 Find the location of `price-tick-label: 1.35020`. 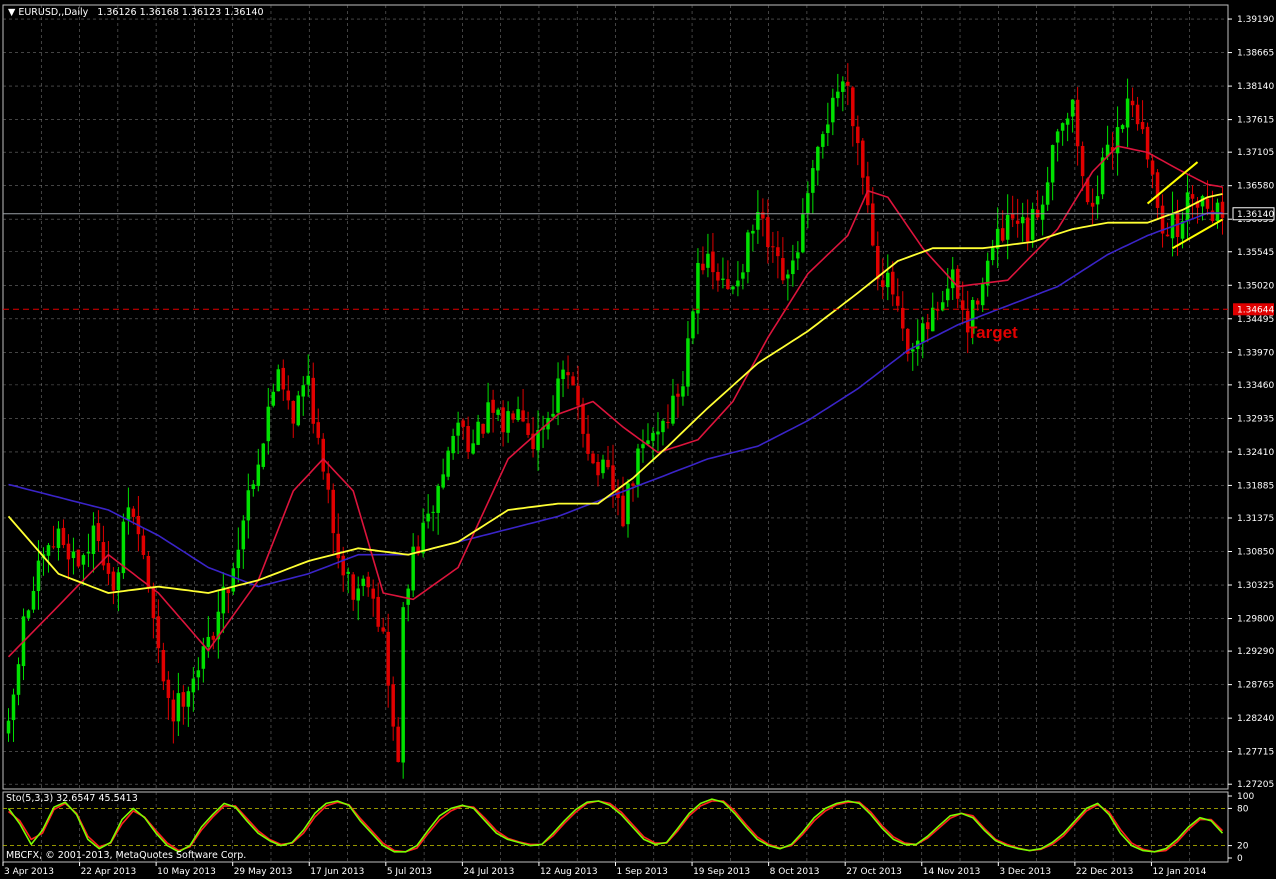

price-tick-label: 1.35020 is located at coordinates (1255, 286).